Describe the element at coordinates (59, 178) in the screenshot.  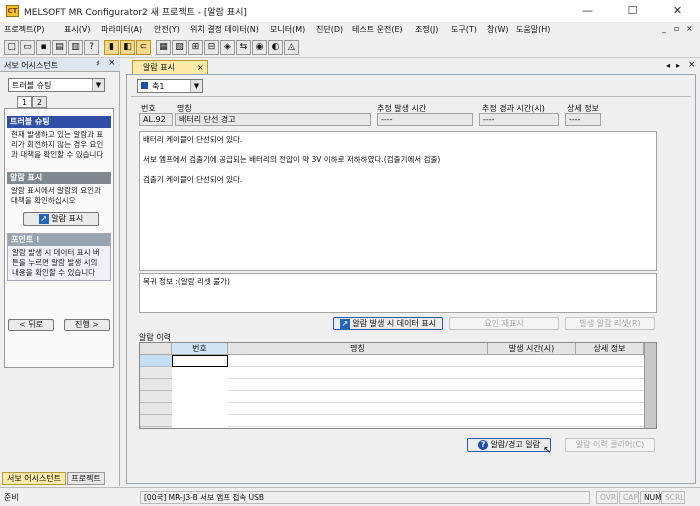
I see `section-alarm-title: 알람 표시` at that location.